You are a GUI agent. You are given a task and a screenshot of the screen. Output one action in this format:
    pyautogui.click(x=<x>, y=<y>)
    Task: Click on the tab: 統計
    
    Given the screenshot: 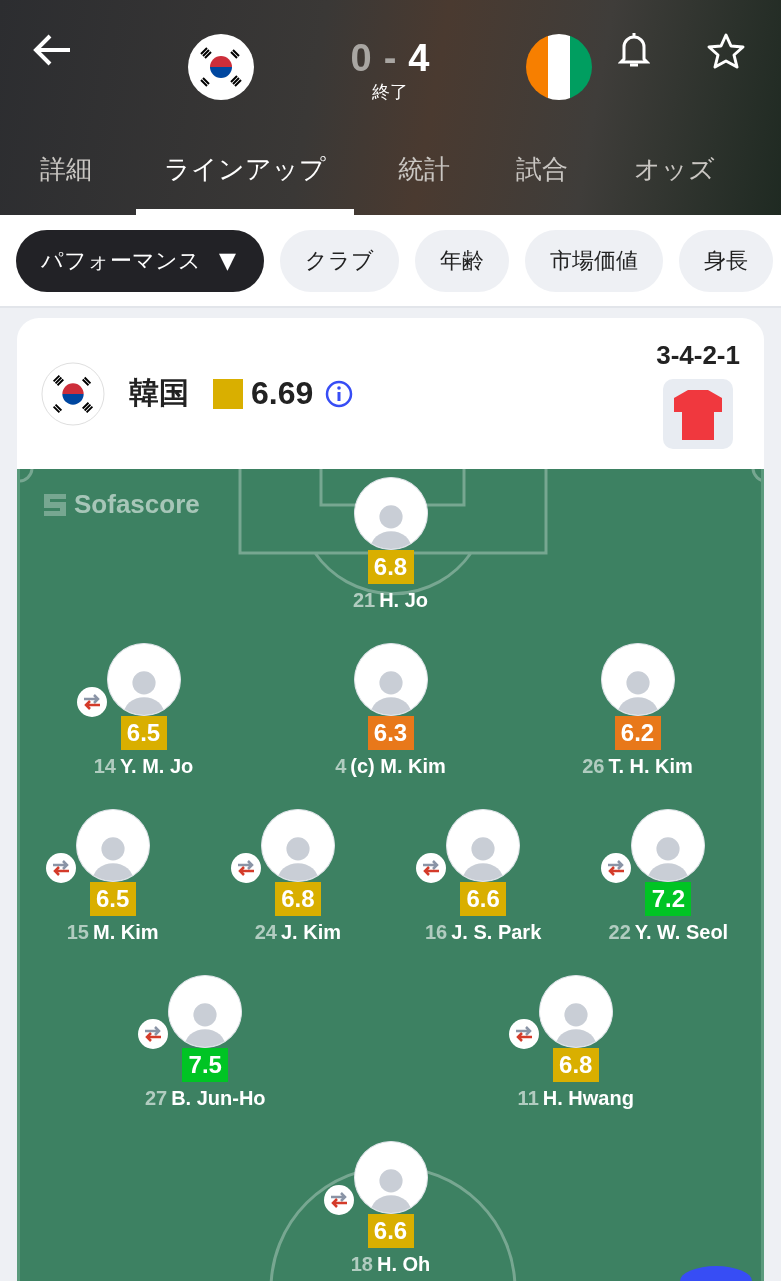 What is the action you would take?
    pyautogui.click(x=424, y=172)
    